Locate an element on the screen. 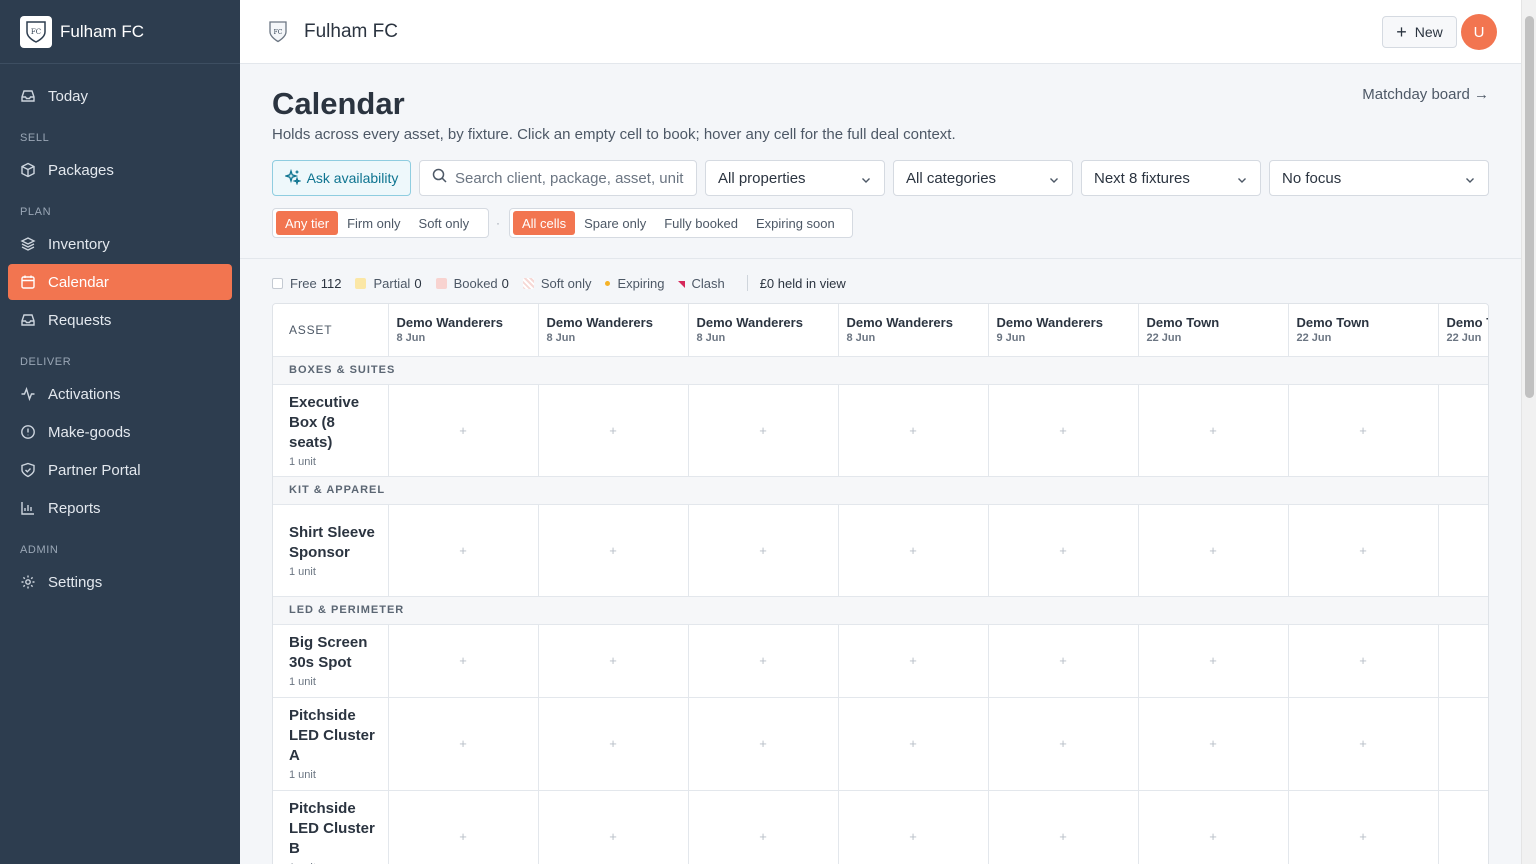 The width and height of the screenshot is (1536, 864). ask-availability-label: Ask availability is located at coordinates (352, 178).